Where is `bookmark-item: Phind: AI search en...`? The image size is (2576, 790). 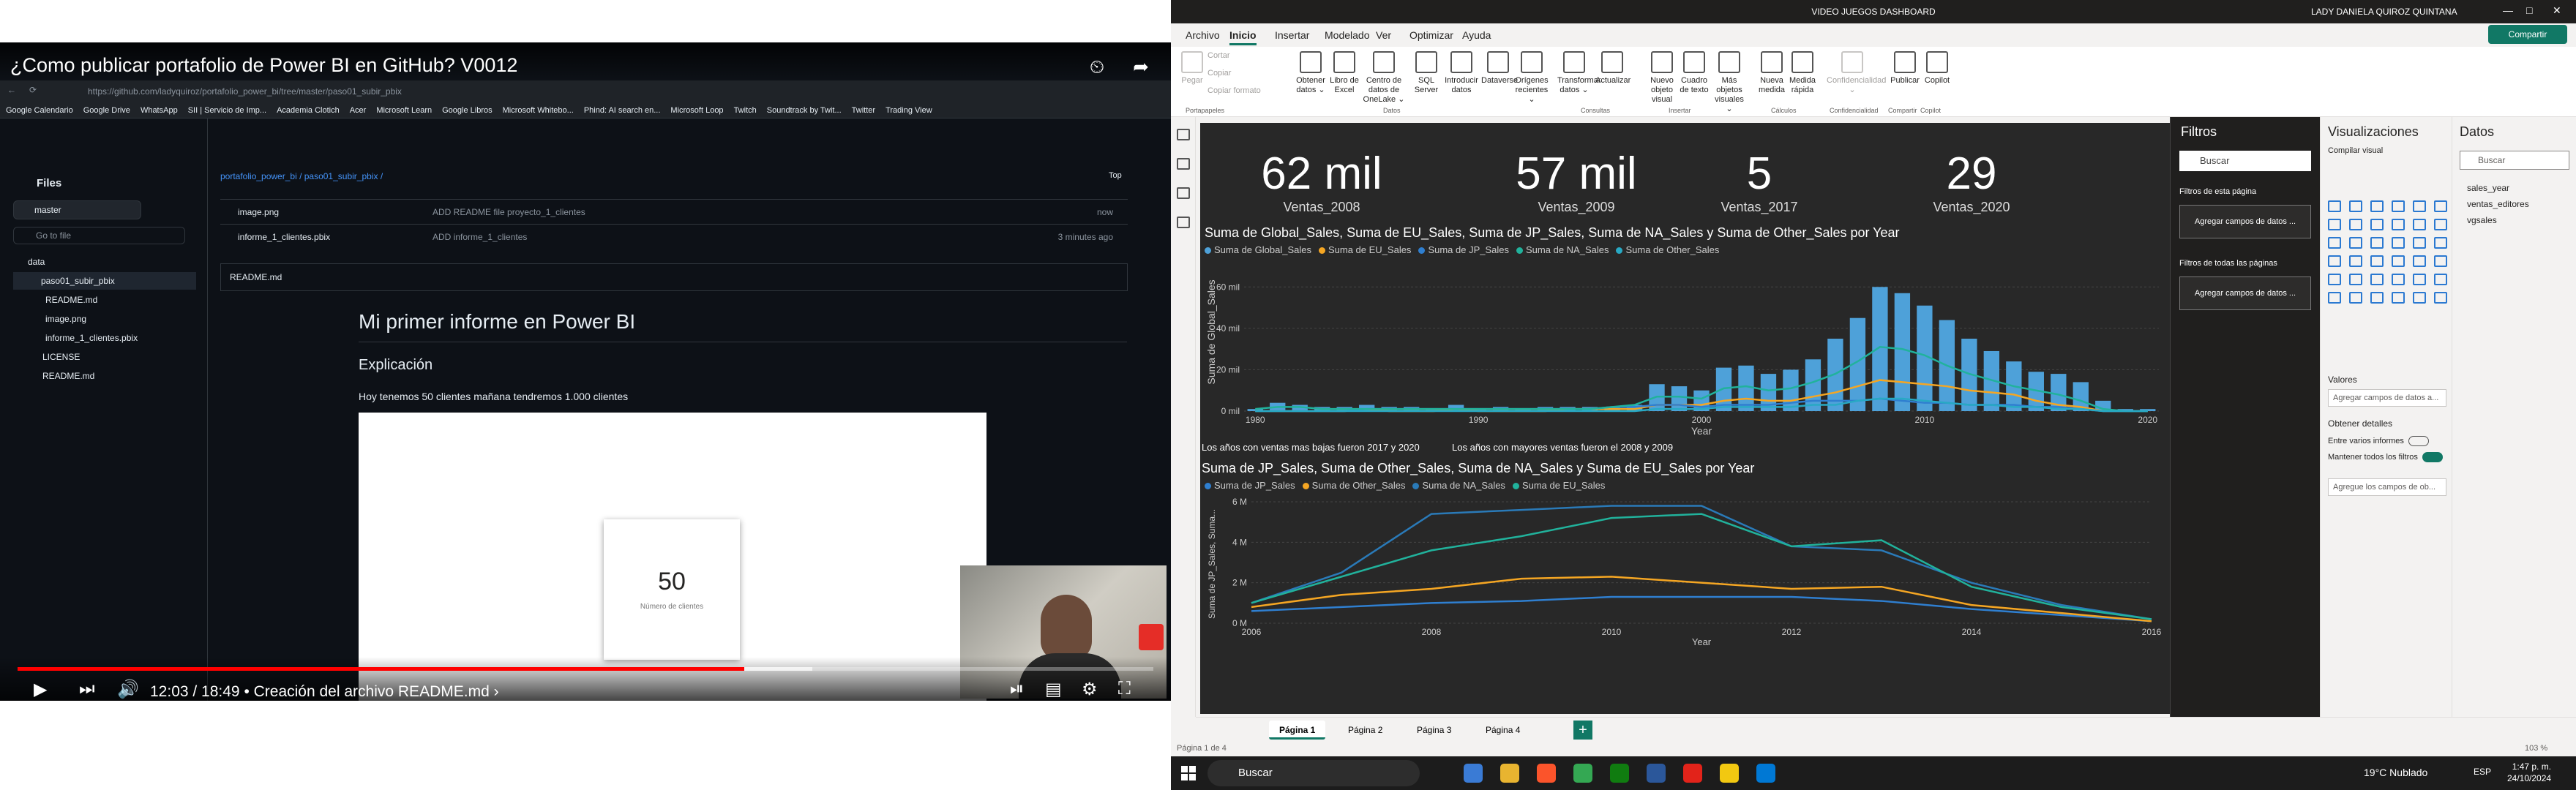 bookmark-item: Phind: AI search en... is located at coordinates (622, 110).